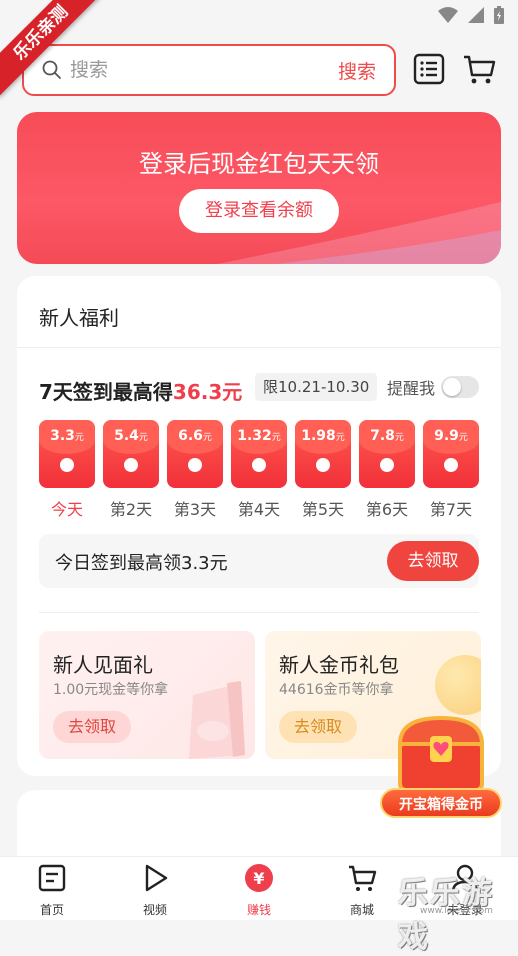 The height and width of the screenshot is (956, 518). I want to click on status-icons, so click(471, 15).